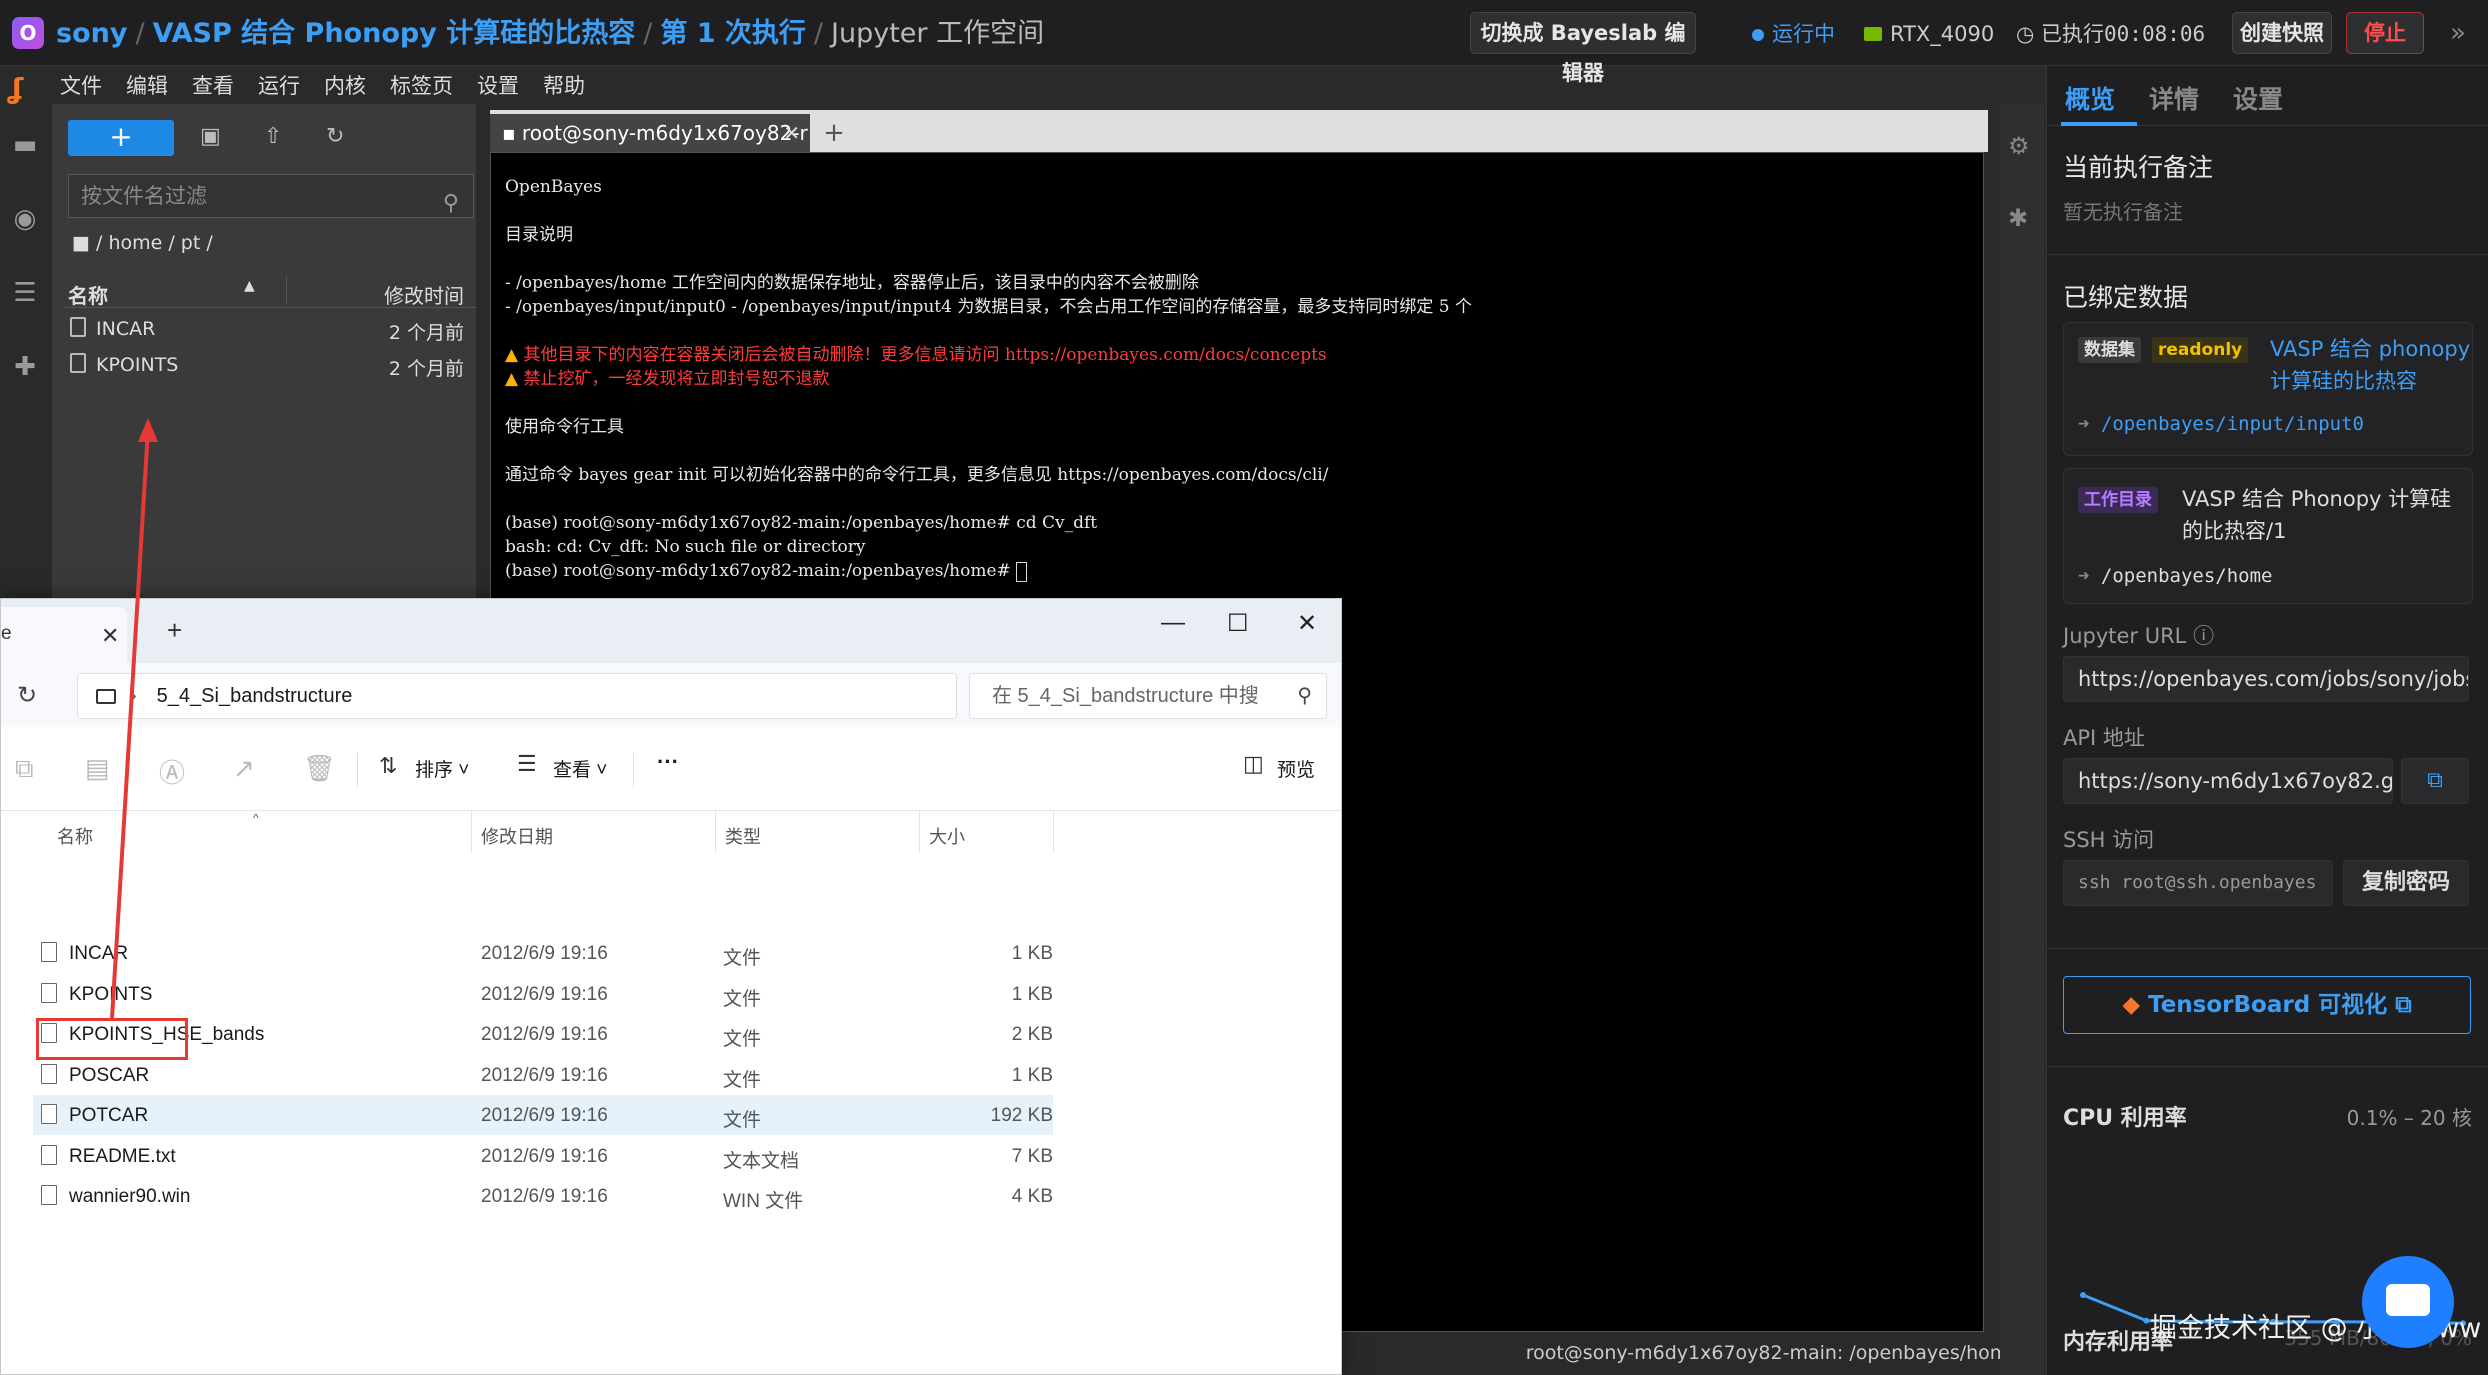 The image size is (2488, 1375). Describe the element at coordinates (2385, 33) in the screenshot. I see `stop-button: 停止` at that location.